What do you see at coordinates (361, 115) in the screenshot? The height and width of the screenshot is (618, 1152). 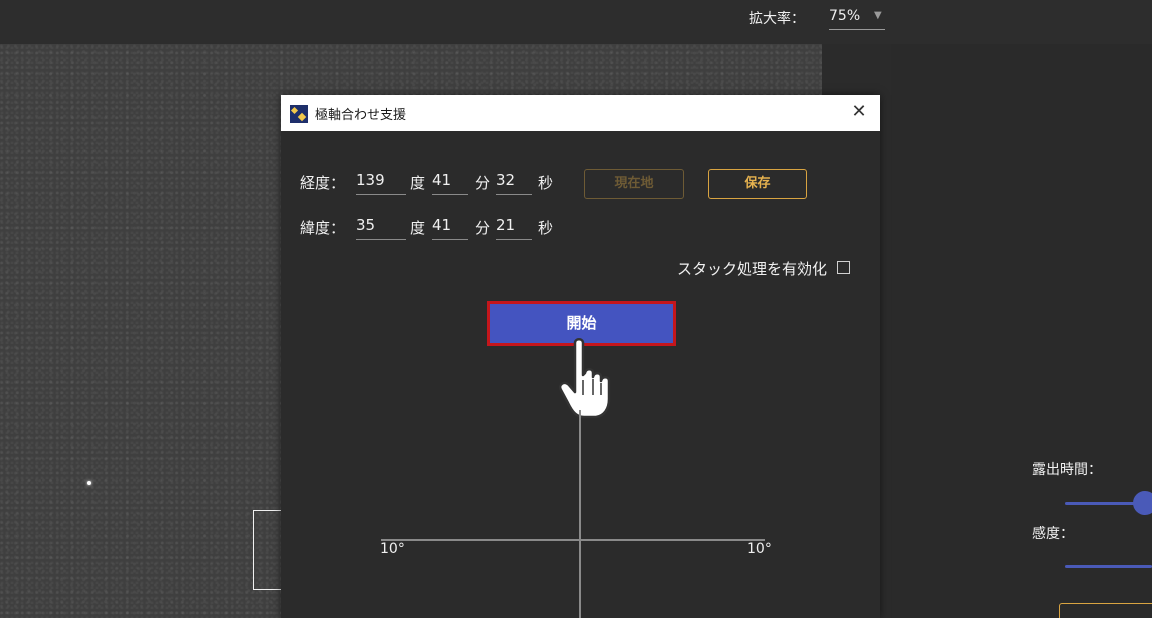 I see `dialog-title: 極軸合わせ支援` at bounding box center [361, 115].